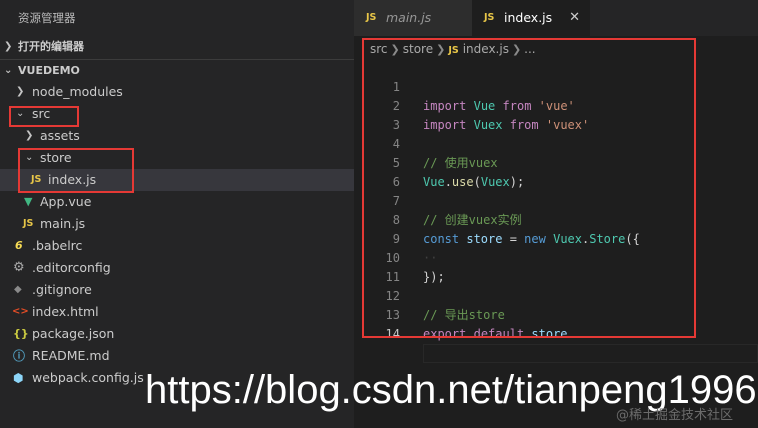 This screenshot has height=428, width=758. Describe the element at coordinates (177, 158) in the screenshot. I see `tree-item-store: ⌄ store` at that location.